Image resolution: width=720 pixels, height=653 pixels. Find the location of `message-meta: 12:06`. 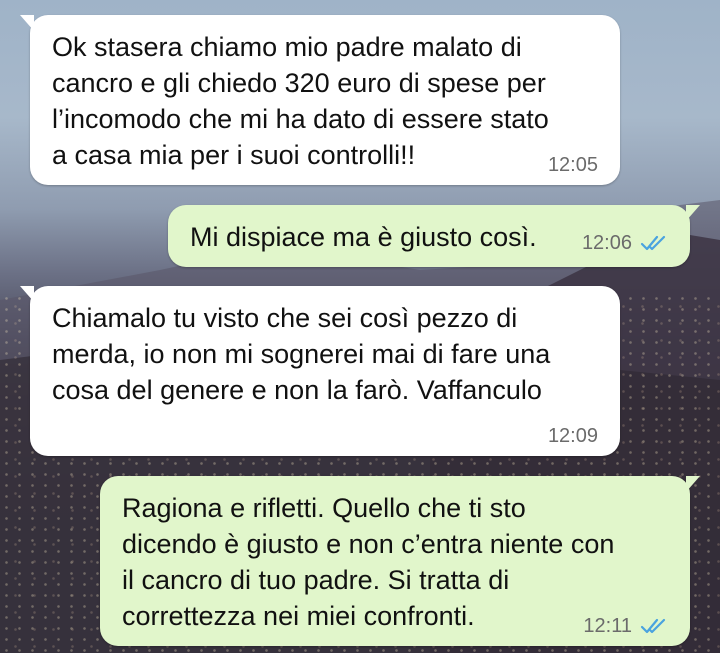

message-meta: 12:06 is located at coordinates (625, 243).